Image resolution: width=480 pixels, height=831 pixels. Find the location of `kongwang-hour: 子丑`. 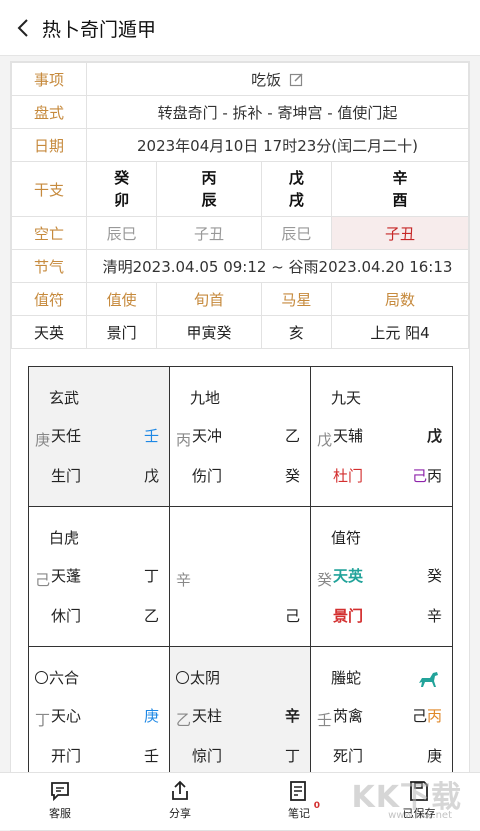

kongwang-hour: 子丑 is located at coordinates (400, 233).